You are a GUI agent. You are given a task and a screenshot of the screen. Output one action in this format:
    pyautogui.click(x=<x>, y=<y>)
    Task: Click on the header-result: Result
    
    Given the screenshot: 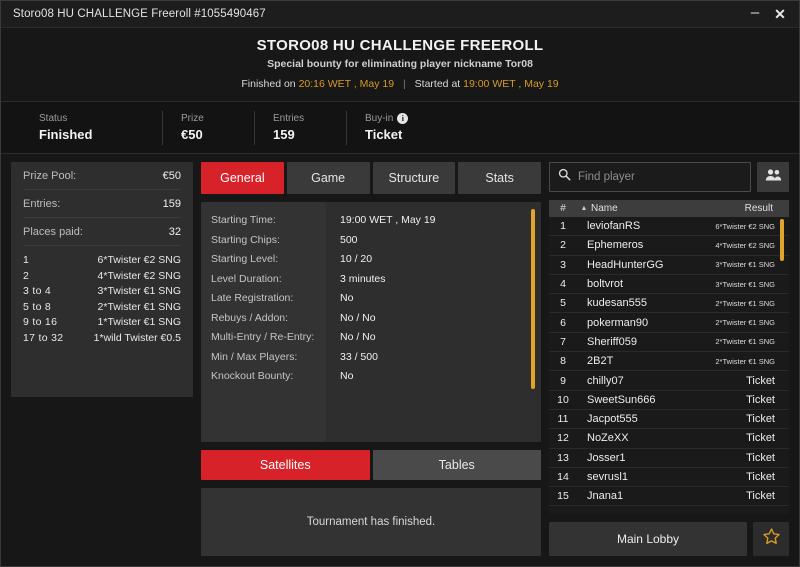 What is the action you would take?
    pyautogui.click(x=750, y=208)
    